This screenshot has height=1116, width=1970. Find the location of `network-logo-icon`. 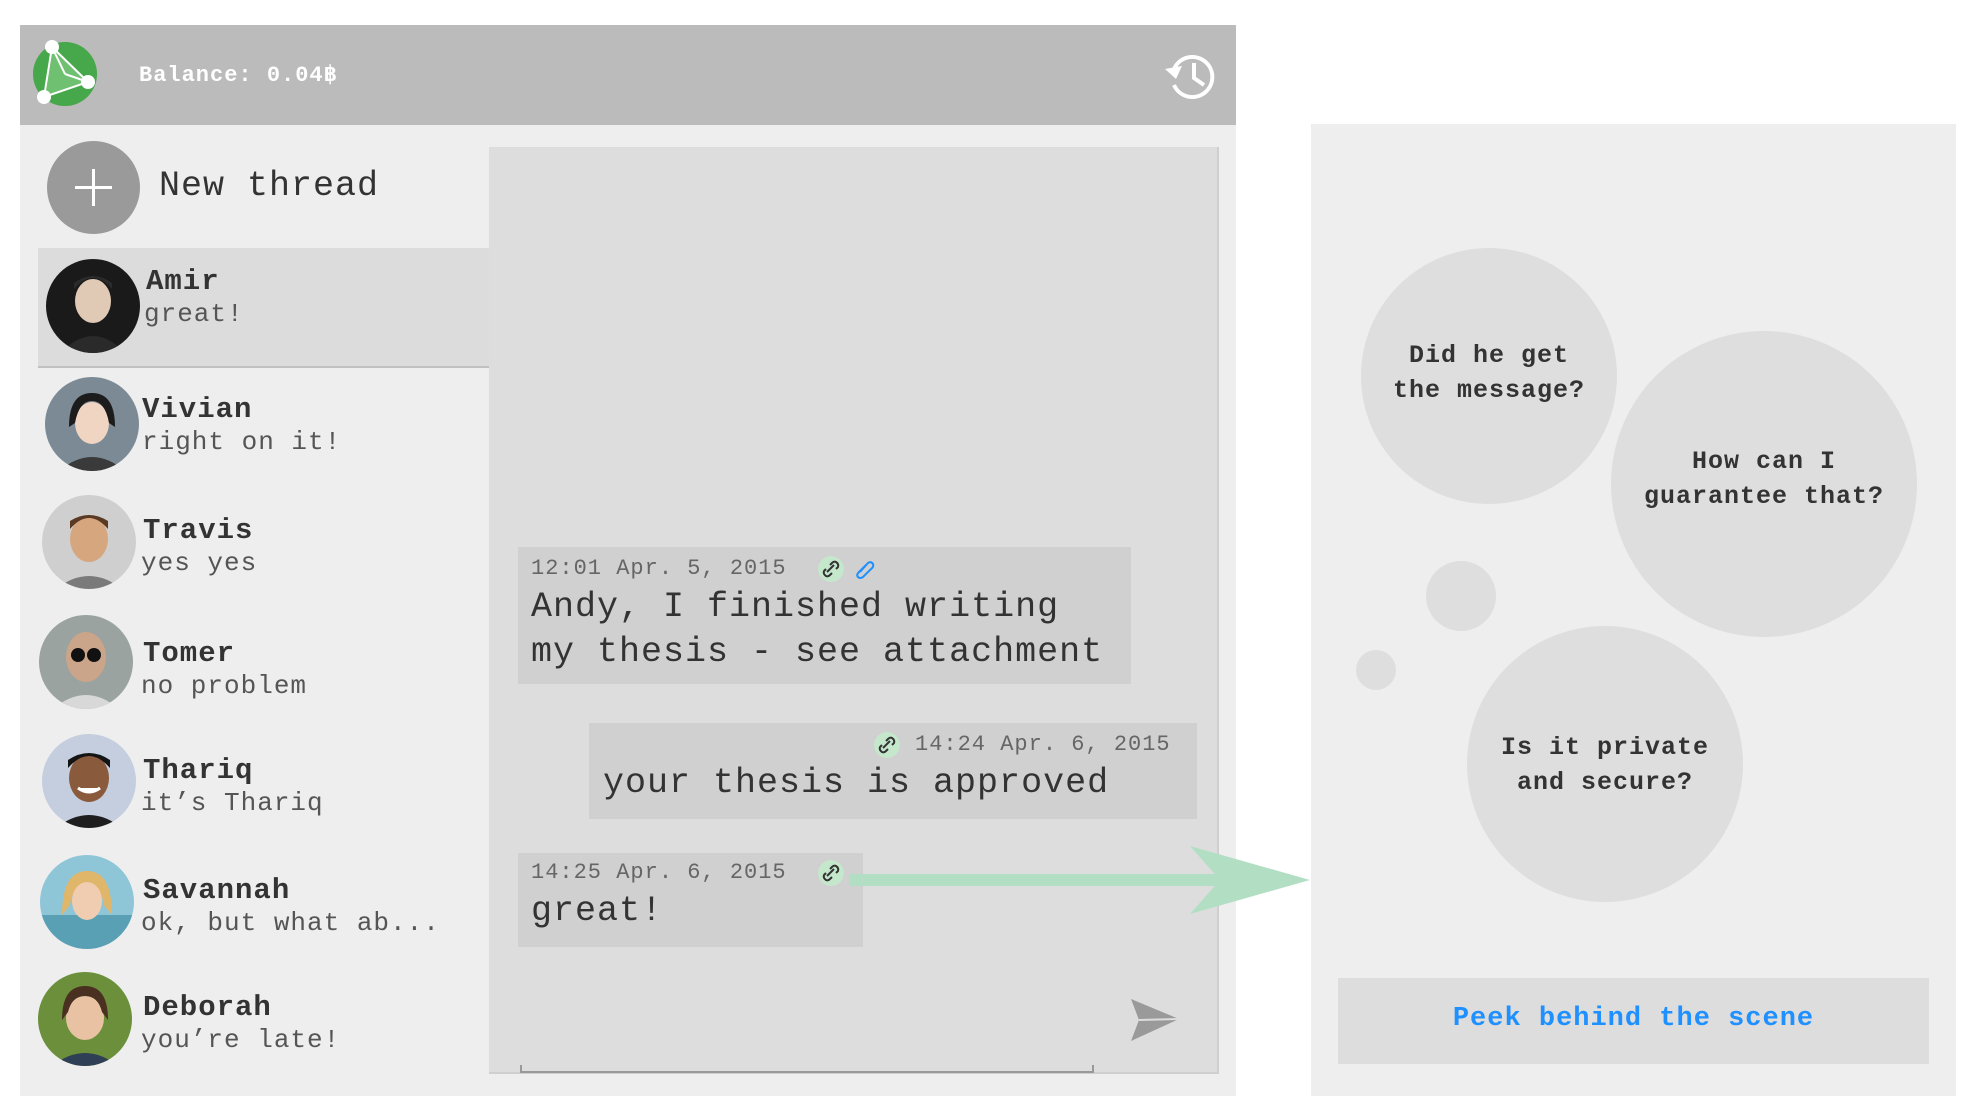

network-logo-icon is located at coordinates (65, 73).